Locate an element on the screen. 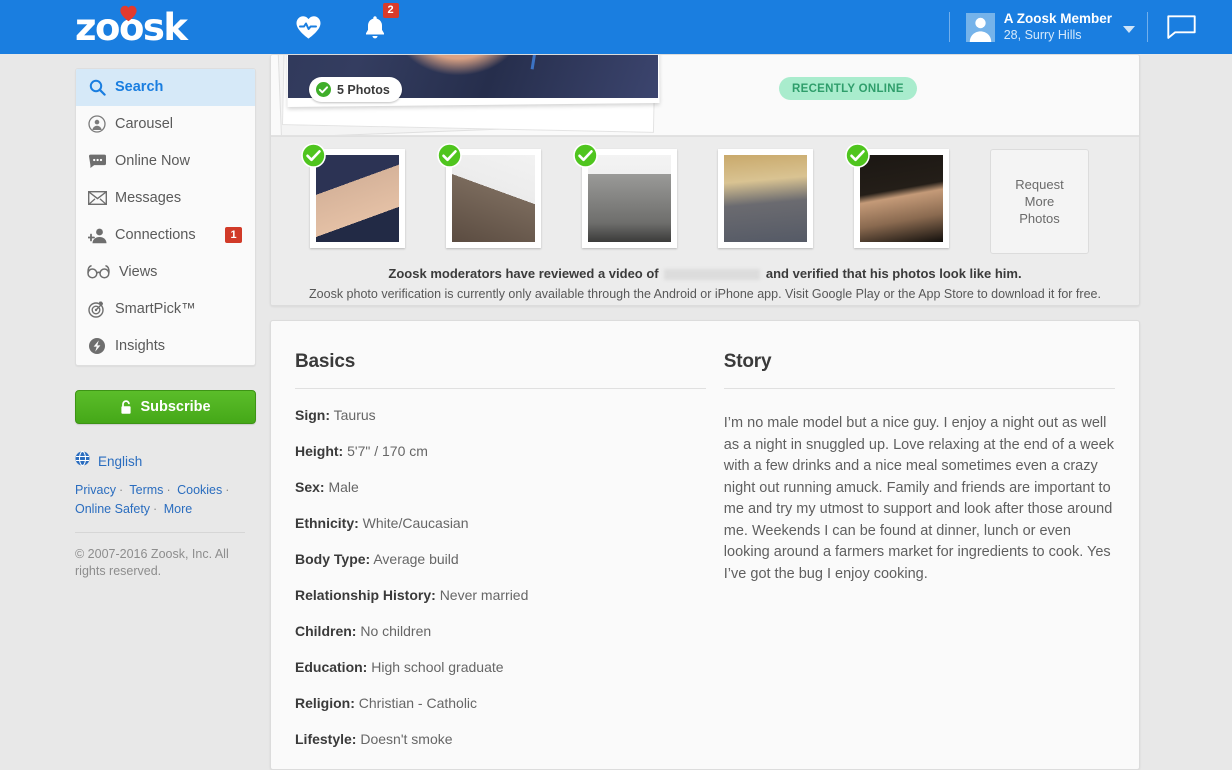  footer-link-more: More is located at coordinates (178, 509).